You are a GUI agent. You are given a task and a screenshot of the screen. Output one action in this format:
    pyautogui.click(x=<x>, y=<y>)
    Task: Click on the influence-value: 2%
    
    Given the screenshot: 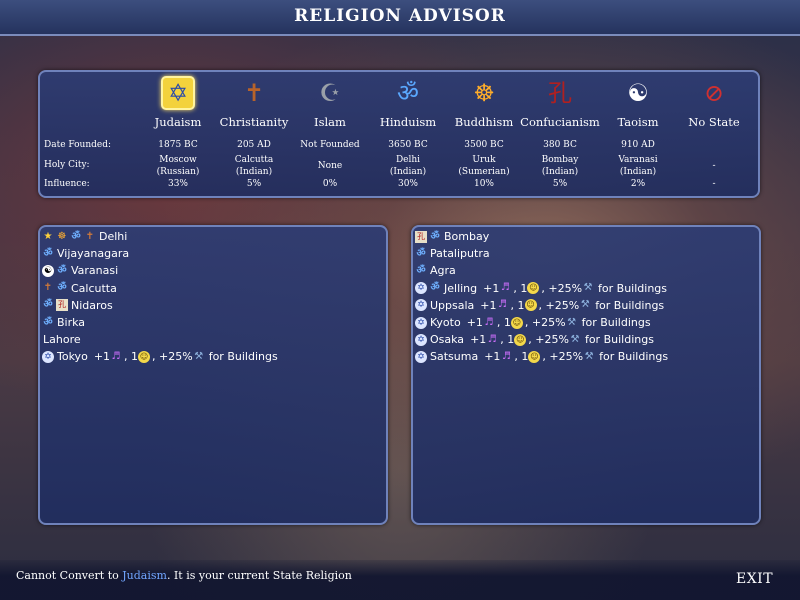 What is the action you would take?
    pyautogui.click(x=638, y=184)
    